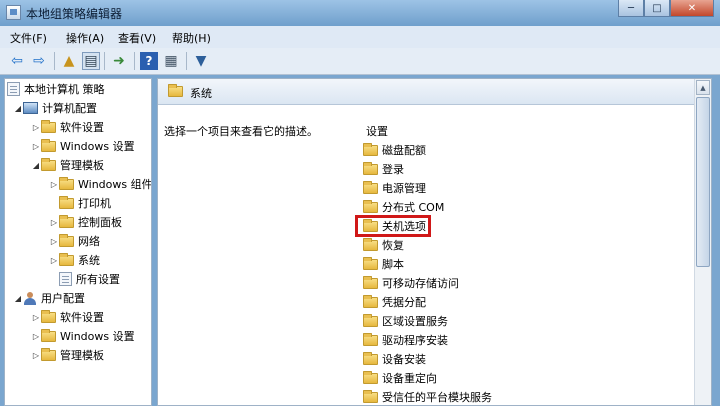 The image size is (720, 406). Describe the element at coordinates (393, 245) in the screenshot. I see `item-label: 恢复` at that location.